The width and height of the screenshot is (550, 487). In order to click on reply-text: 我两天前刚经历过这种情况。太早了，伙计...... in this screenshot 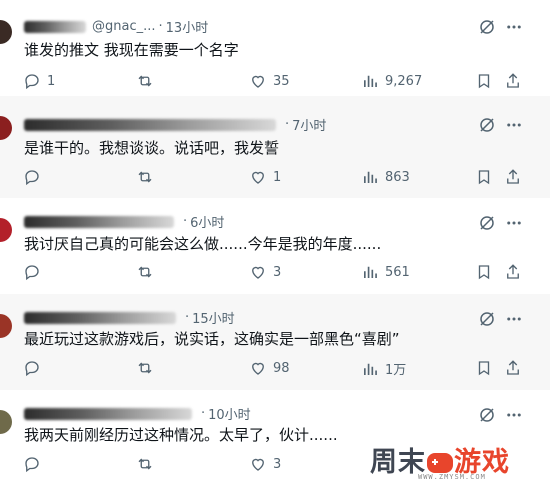, I will do `click(181, 435)`.